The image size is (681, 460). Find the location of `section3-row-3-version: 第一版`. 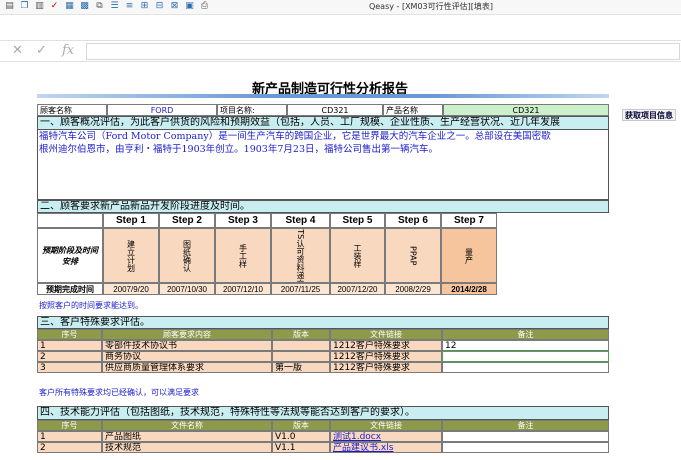

section3-row-3-version: 第一版 is located at coordinates (301, 367).